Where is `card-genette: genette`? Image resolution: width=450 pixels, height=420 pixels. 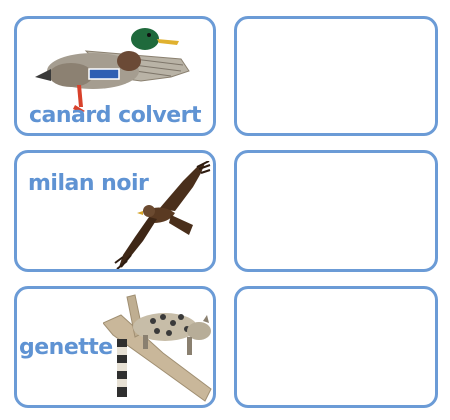 card-genette: genette is located at coordinates (115, 347).